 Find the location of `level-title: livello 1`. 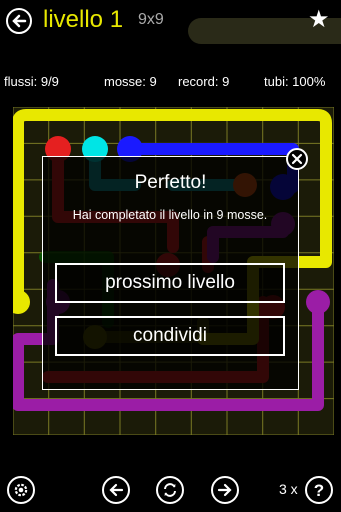

level-title: livello 1 is located at coordinates (83, 19).